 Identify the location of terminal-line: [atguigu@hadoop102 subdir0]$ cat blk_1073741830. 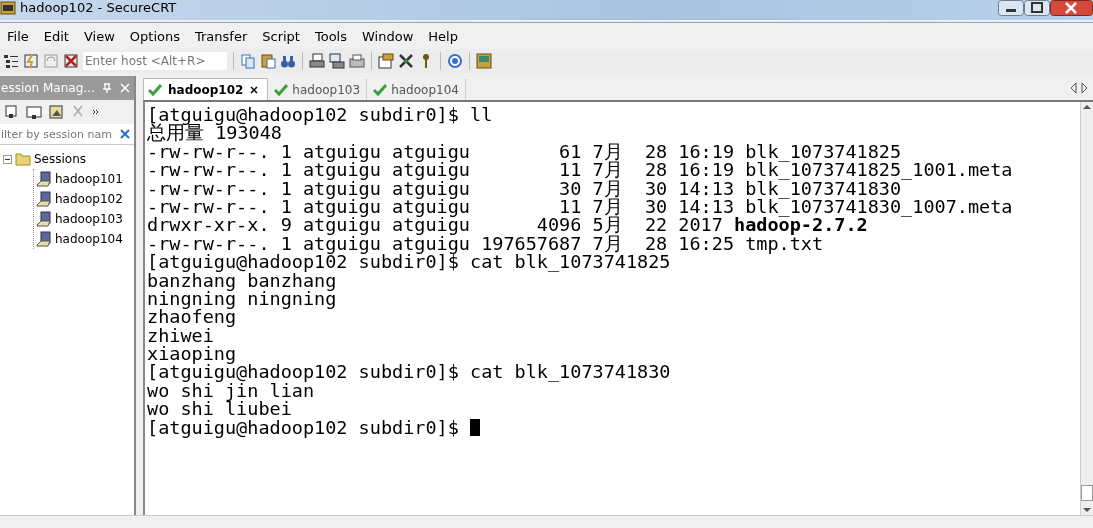
(409, 372).